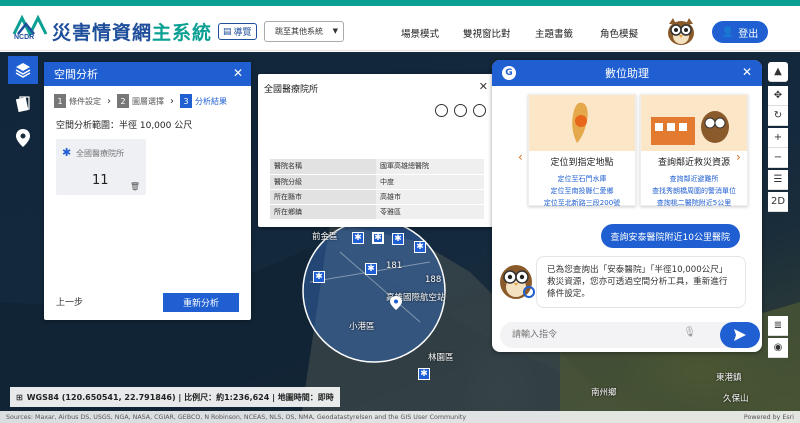 This screenshot has height=423, width=800. I want to click on result-name: 全國醫療院所, so click(100, 153).